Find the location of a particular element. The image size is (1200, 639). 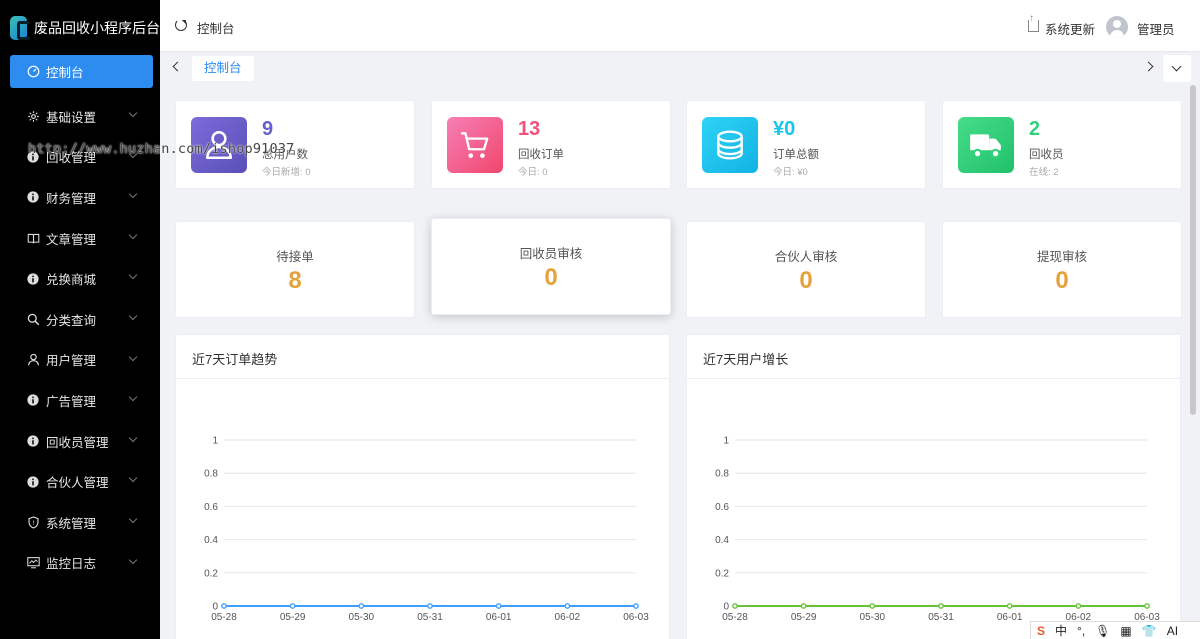

stat-card: 13 回收订单今日: 0 is located at coordinates (551, 144).